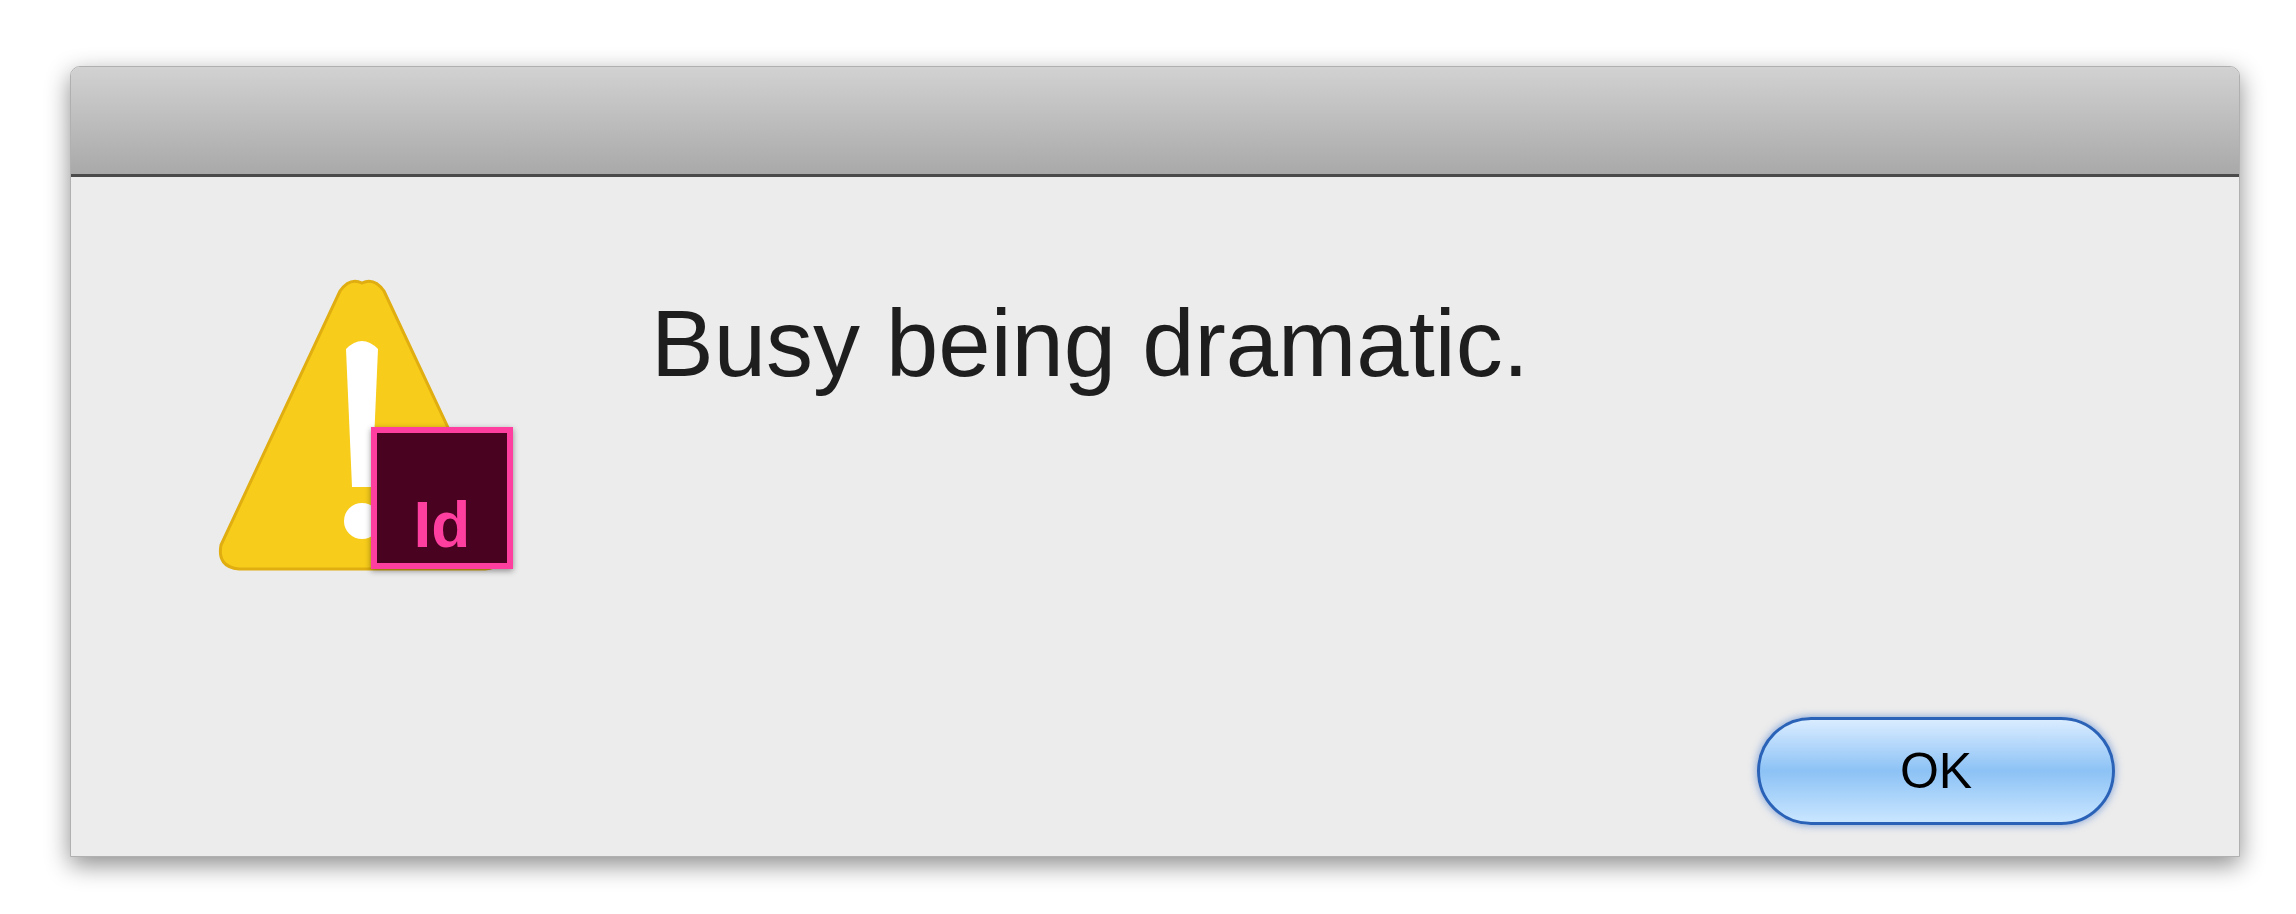 The width and height of the screenshot is (2296, 914). I want to click on alert-message: Busy being dramatic., so click(1090, 343).